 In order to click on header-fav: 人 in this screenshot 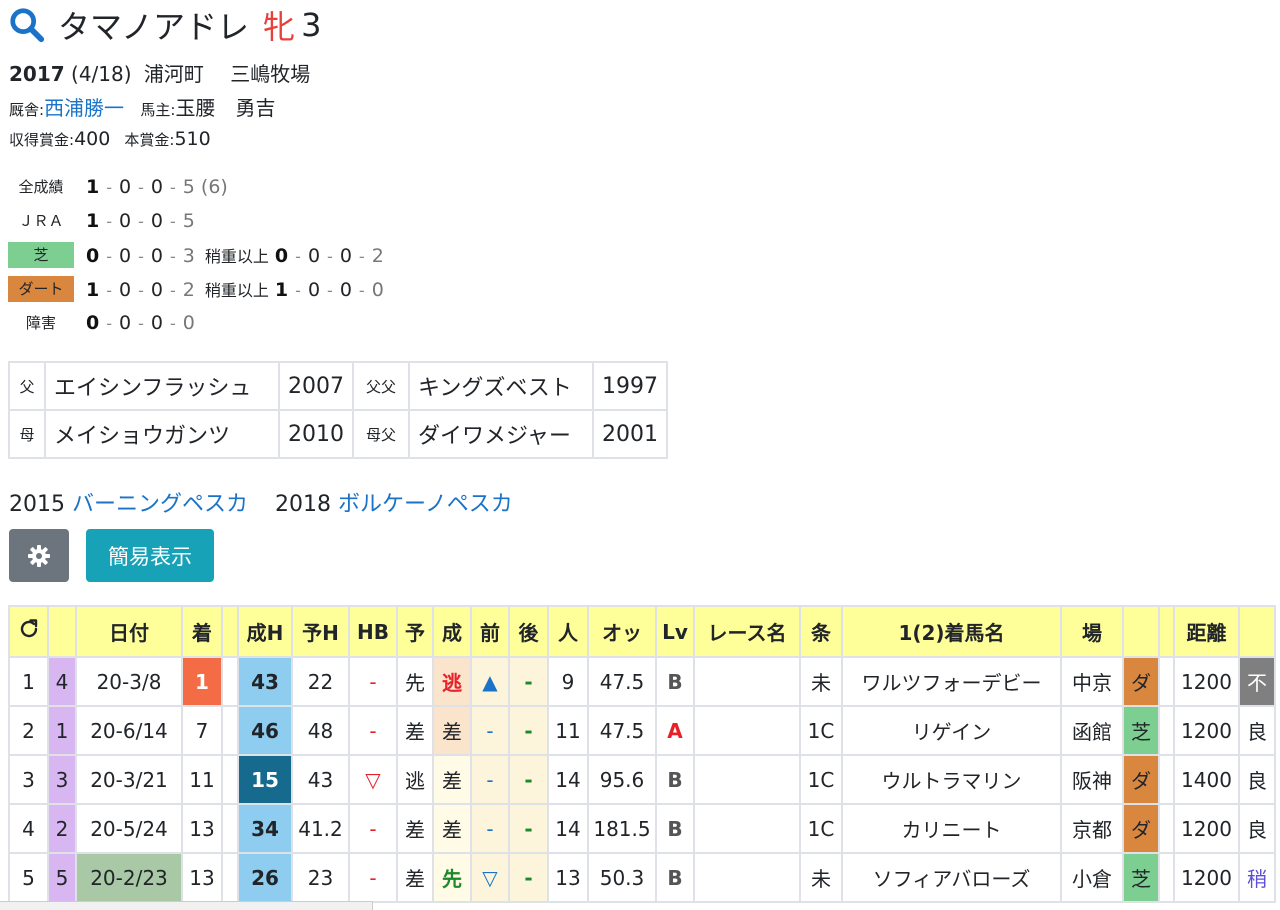, I will do `click(568, 631)`.